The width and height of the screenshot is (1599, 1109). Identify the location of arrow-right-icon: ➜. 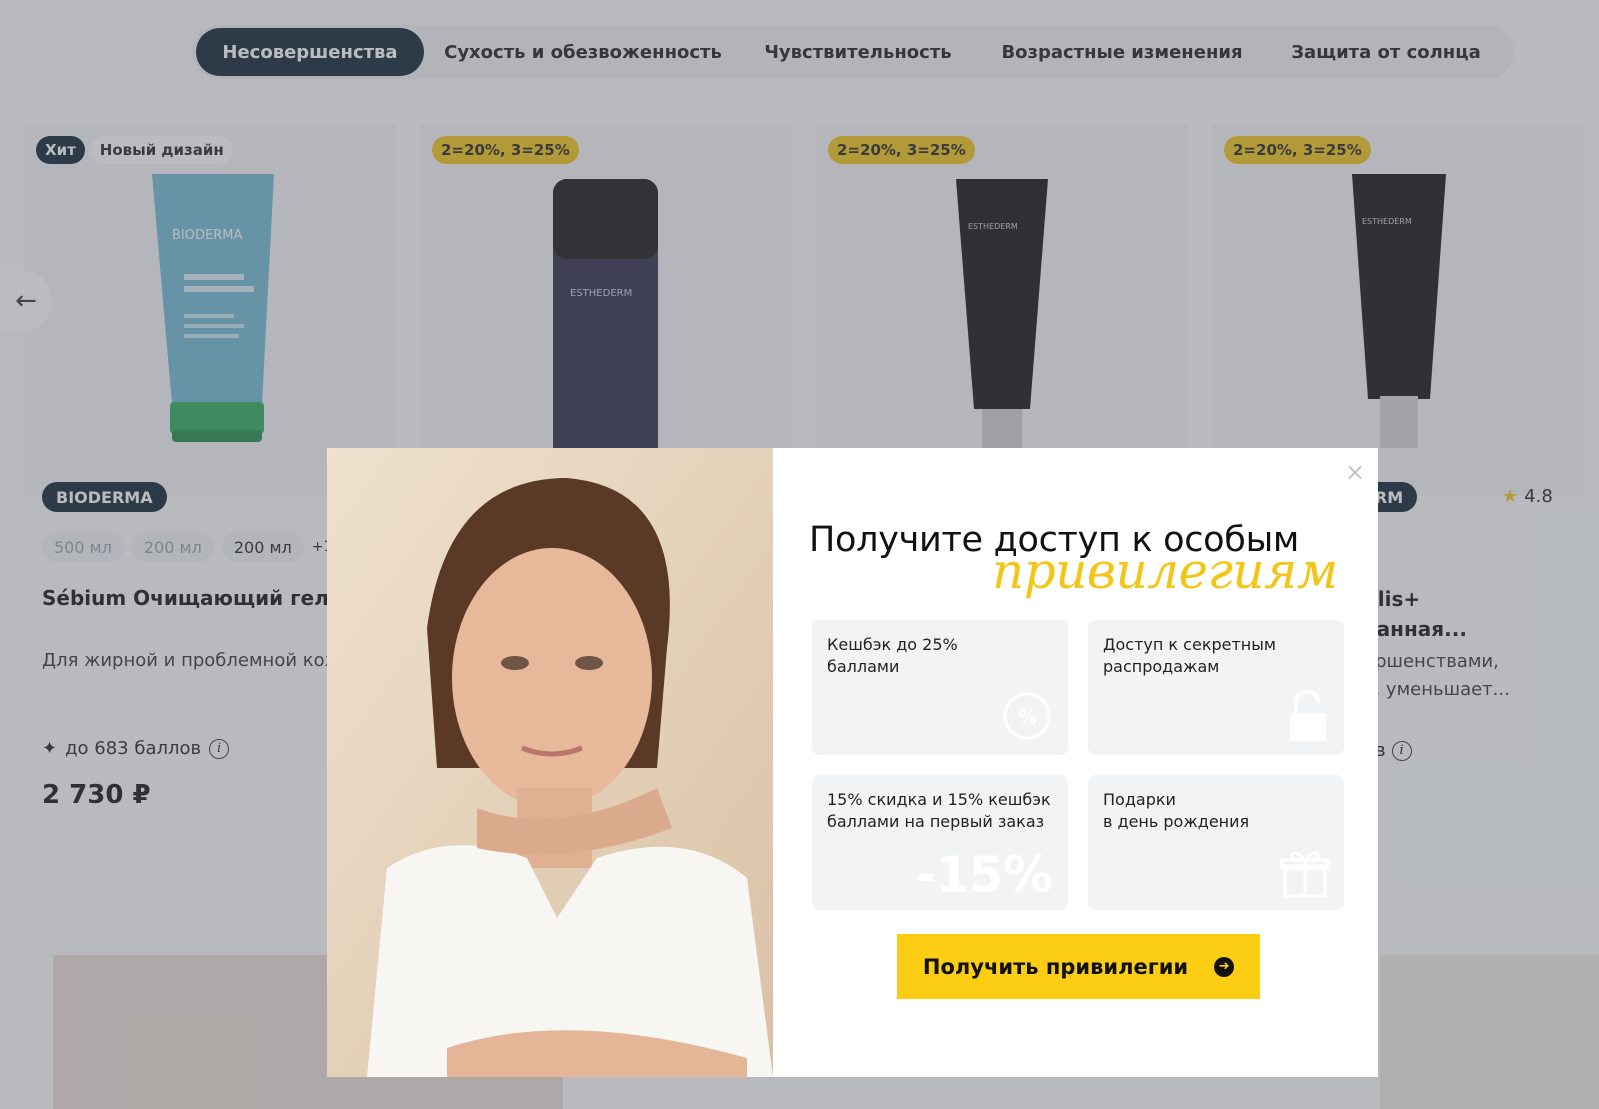
(1224, 966).